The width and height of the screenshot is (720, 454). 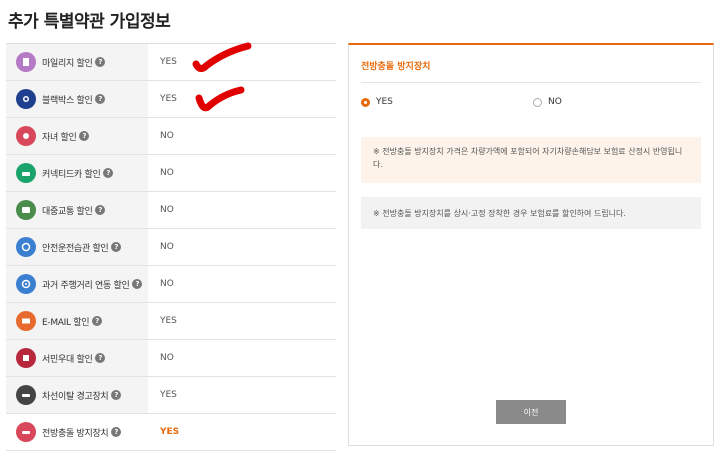 I want to click on blackbox-icon, so click(x=26, y=99).